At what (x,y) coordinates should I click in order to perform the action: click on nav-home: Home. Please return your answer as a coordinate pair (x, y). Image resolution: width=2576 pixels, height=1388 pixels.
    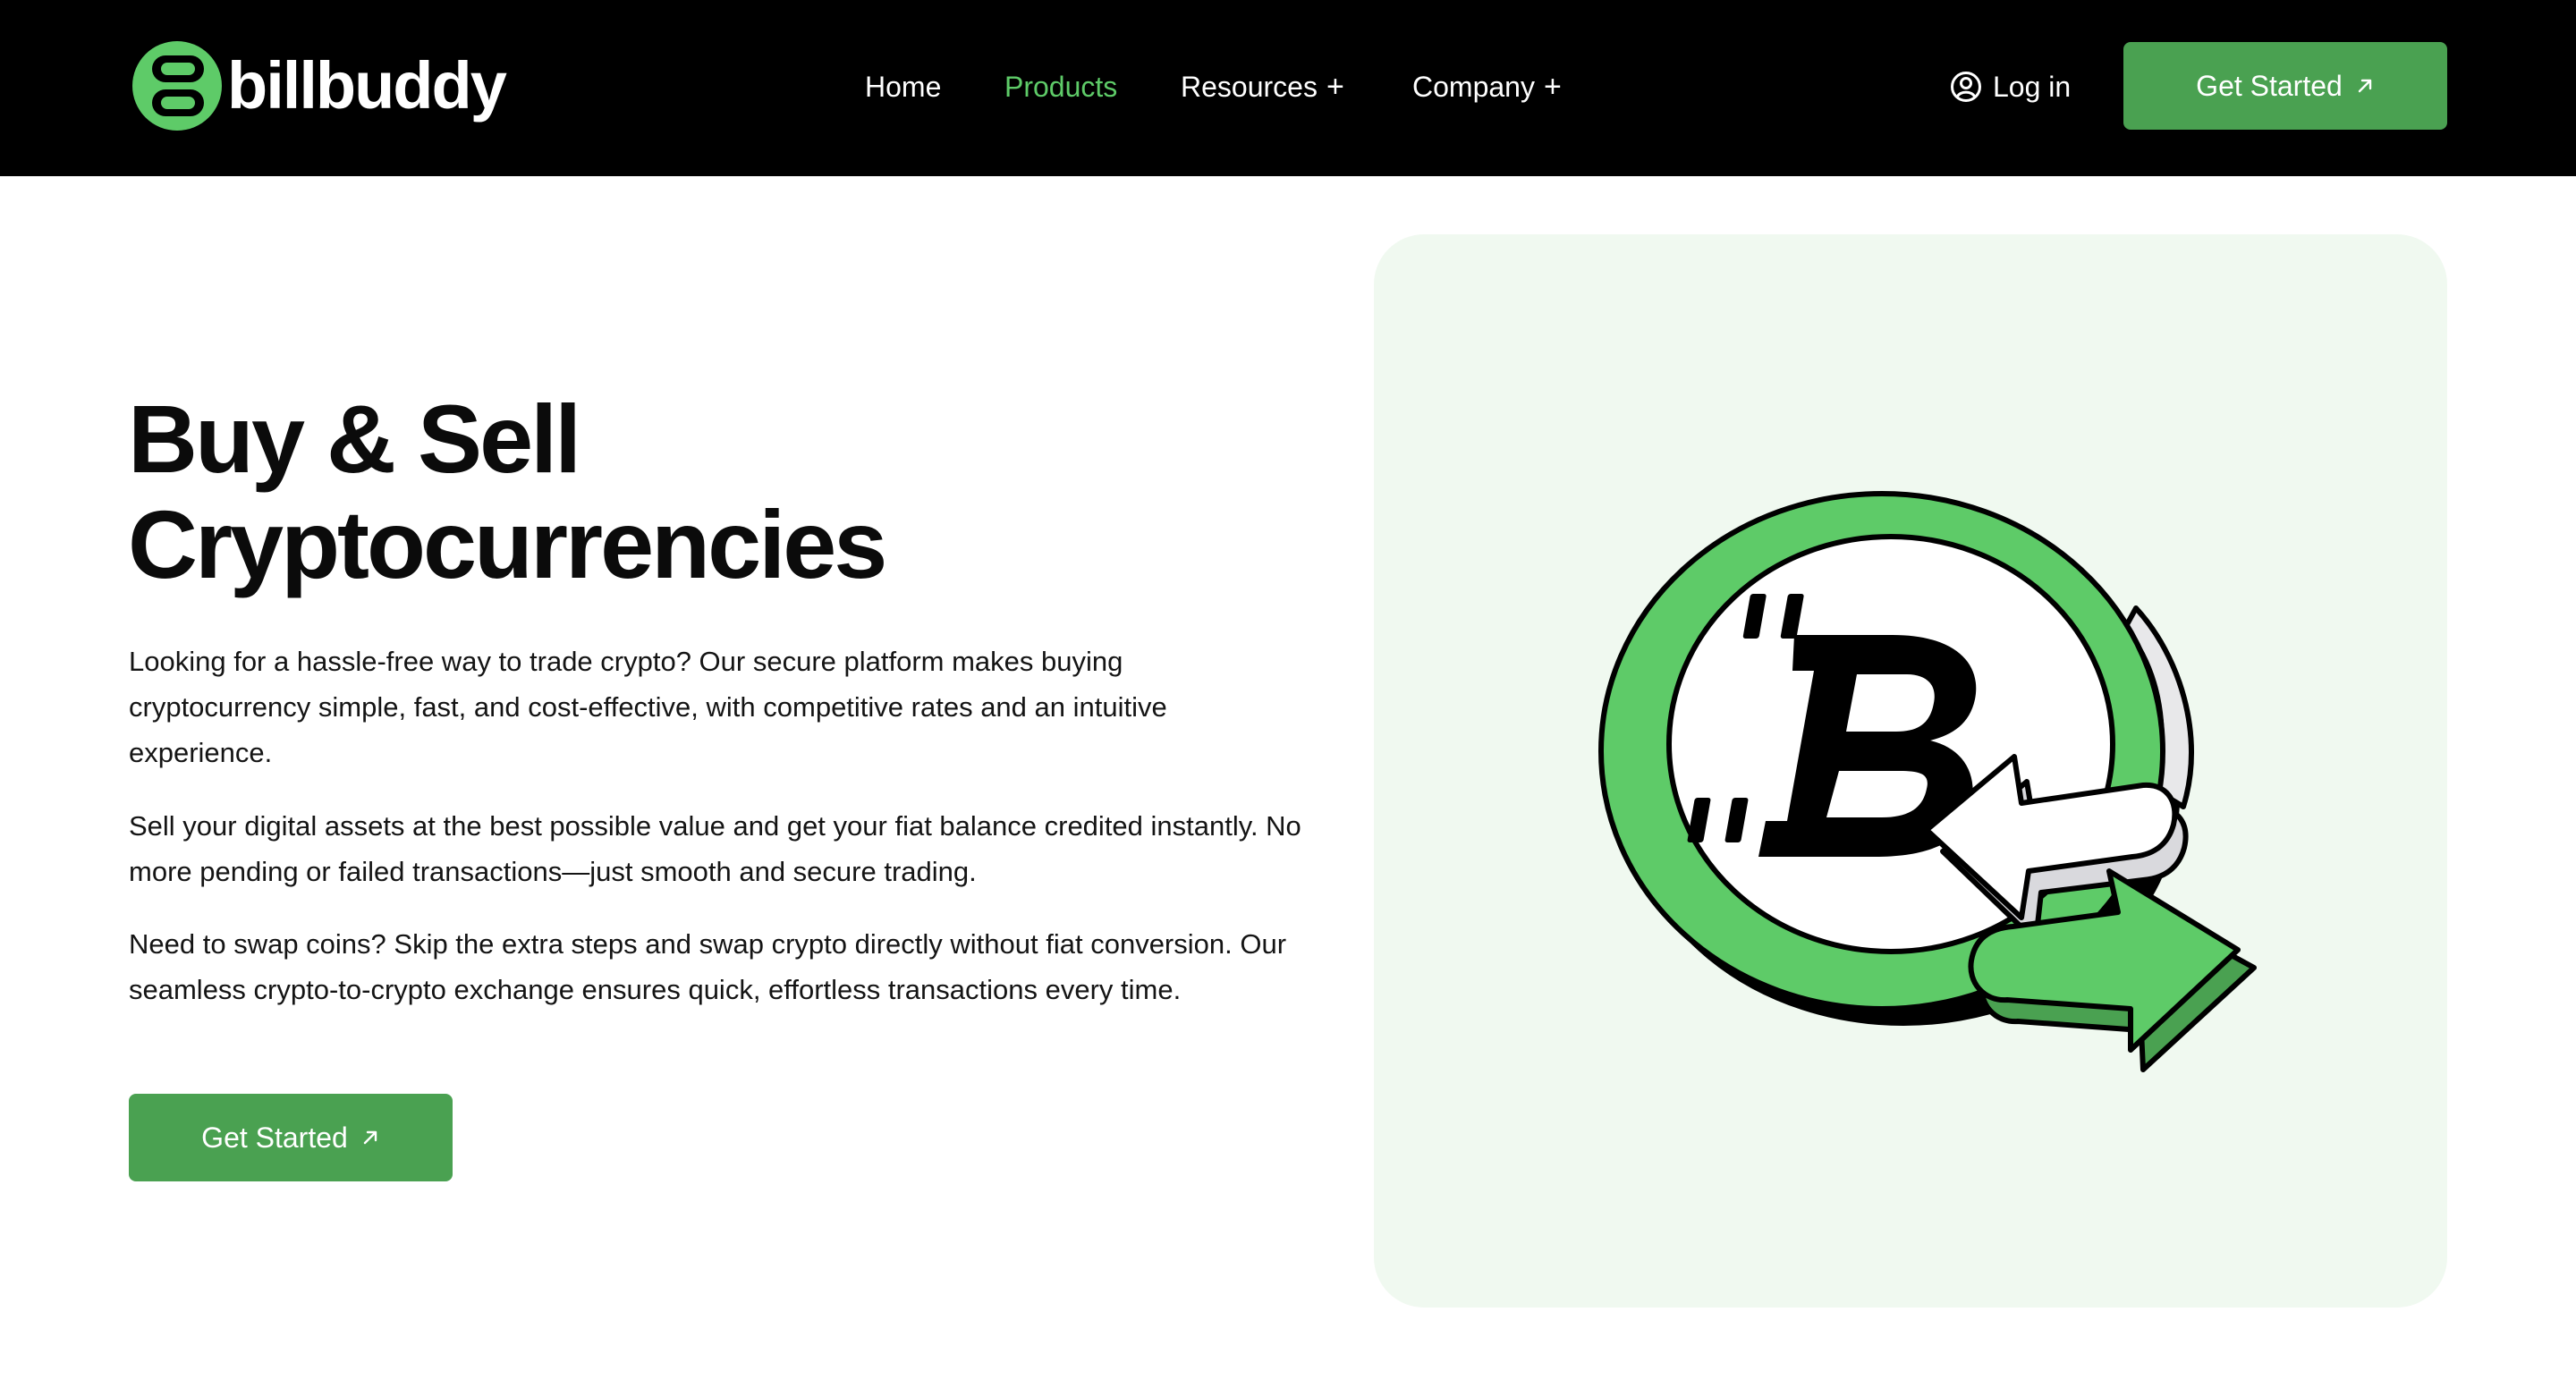
    Looking at the image, I should click on (903, 87).